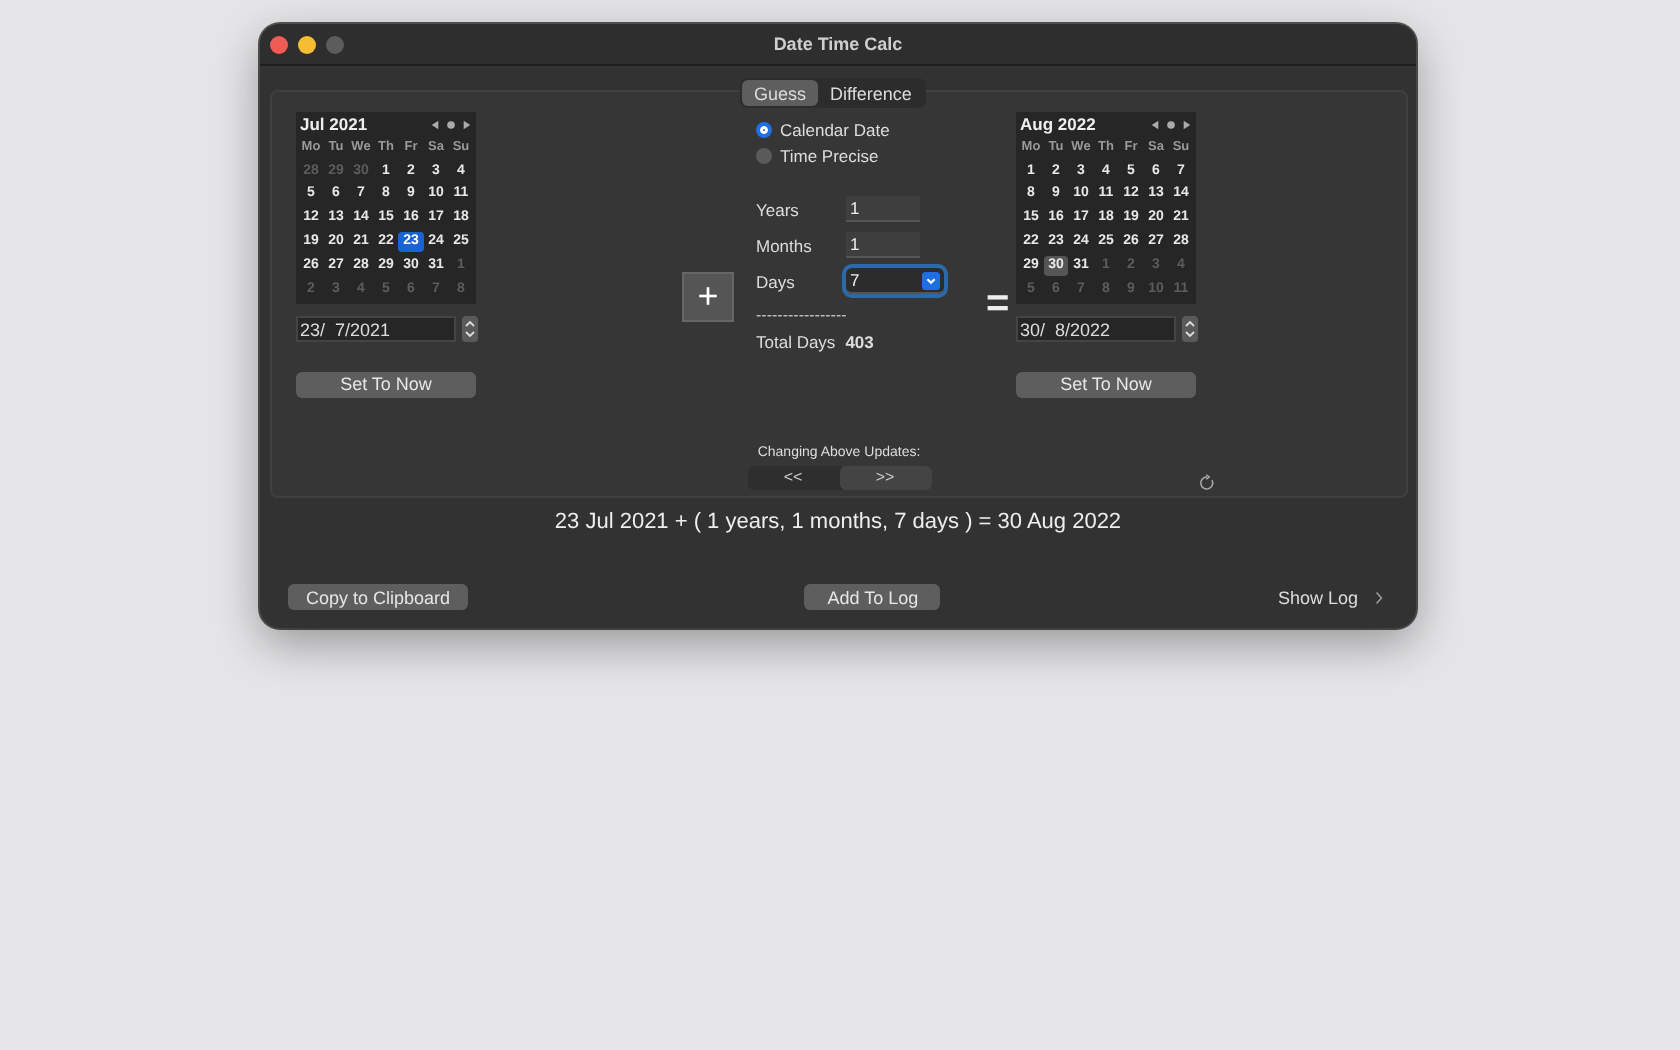 The image size is (1680, 1050). I want to click on field-label: Years, so click(778, 209).